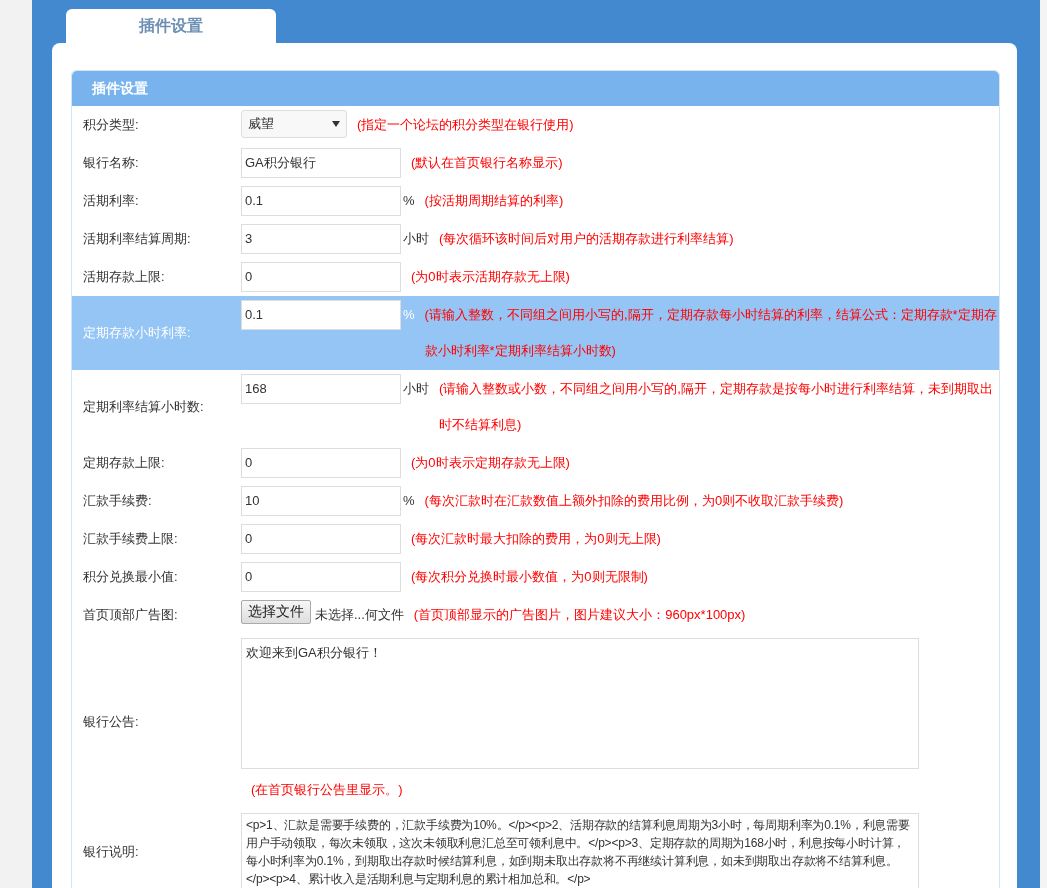  Describe the element at coordinates (580, 703) in the screenshot. I see `text-area: 欢迎来到GA积分银行！` at that location.